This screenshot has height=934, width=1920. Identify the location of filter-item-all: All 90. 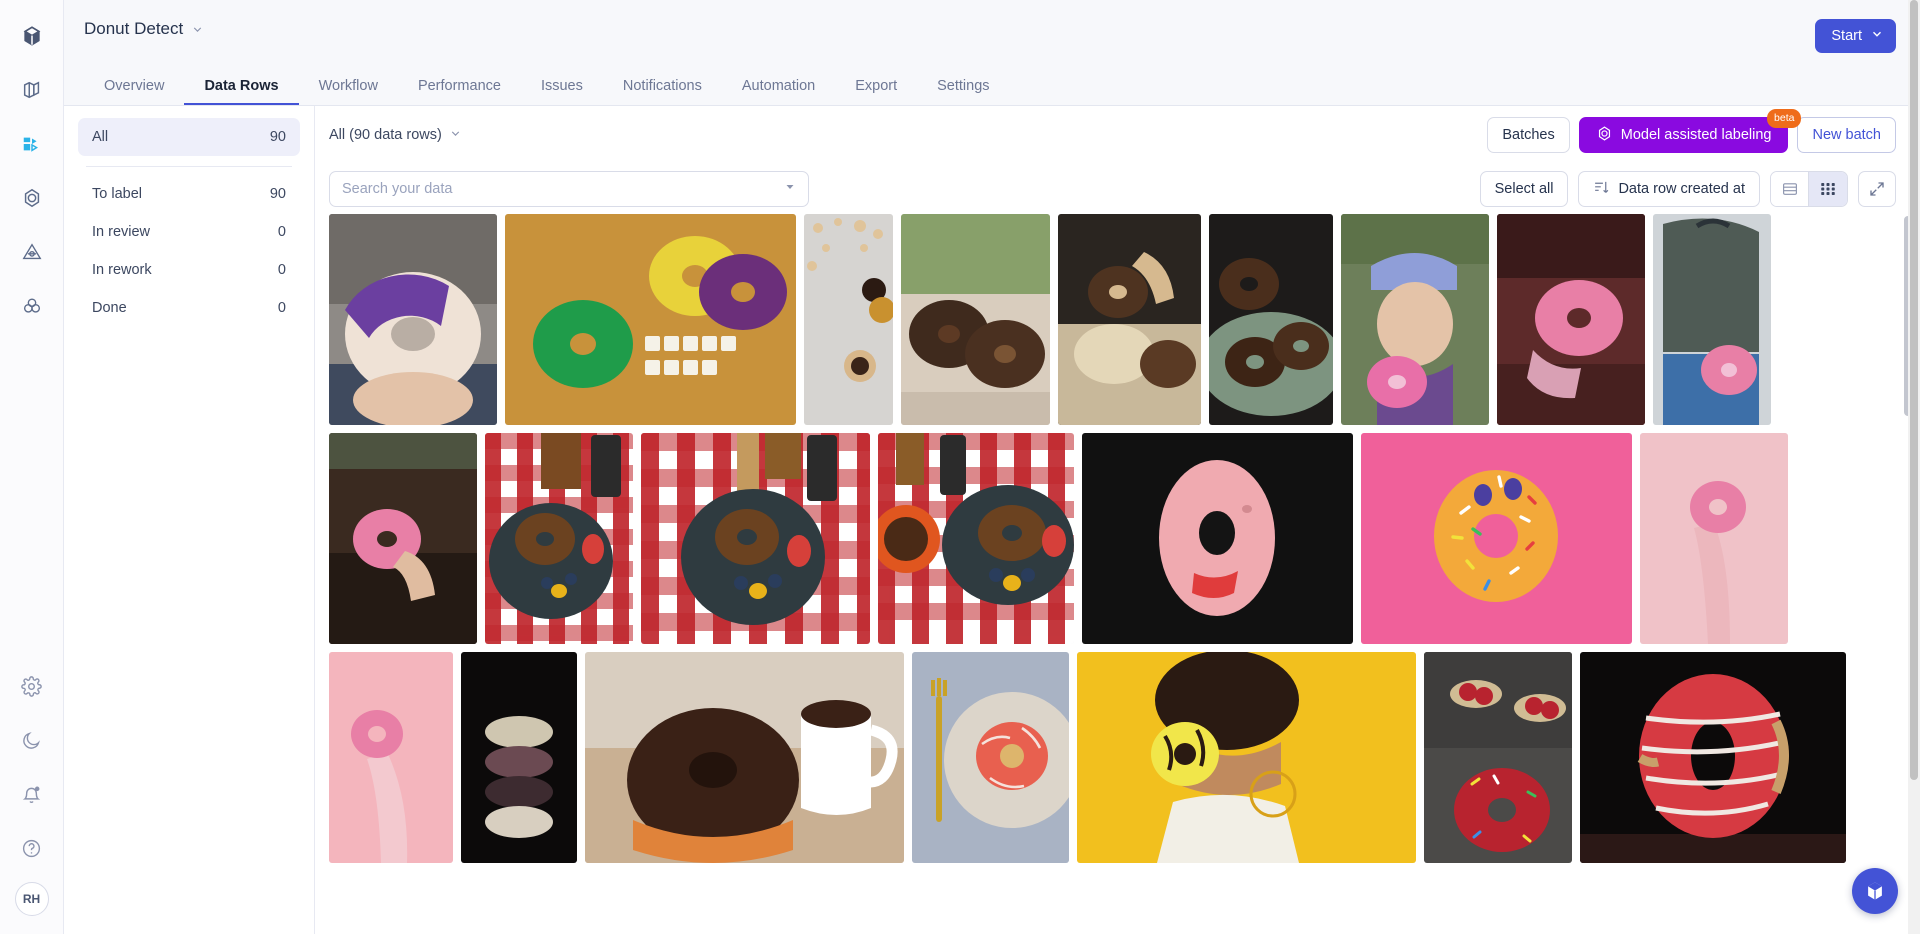
(189, 137).